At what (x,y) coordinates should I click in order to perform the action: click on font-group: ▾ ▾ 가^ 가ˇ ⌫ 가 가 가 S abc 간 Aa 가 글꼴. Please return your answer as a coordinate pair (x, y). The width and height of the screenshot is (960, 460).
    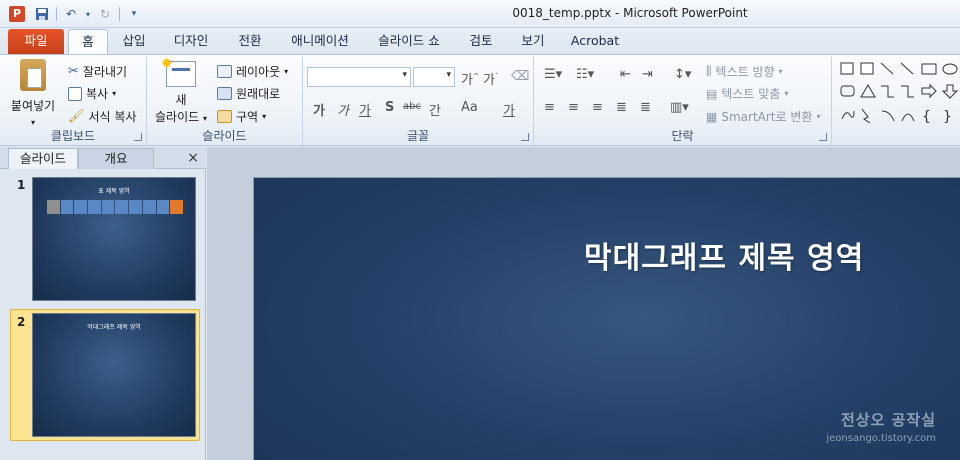
    Looking at the image, I should click on (418, 101).